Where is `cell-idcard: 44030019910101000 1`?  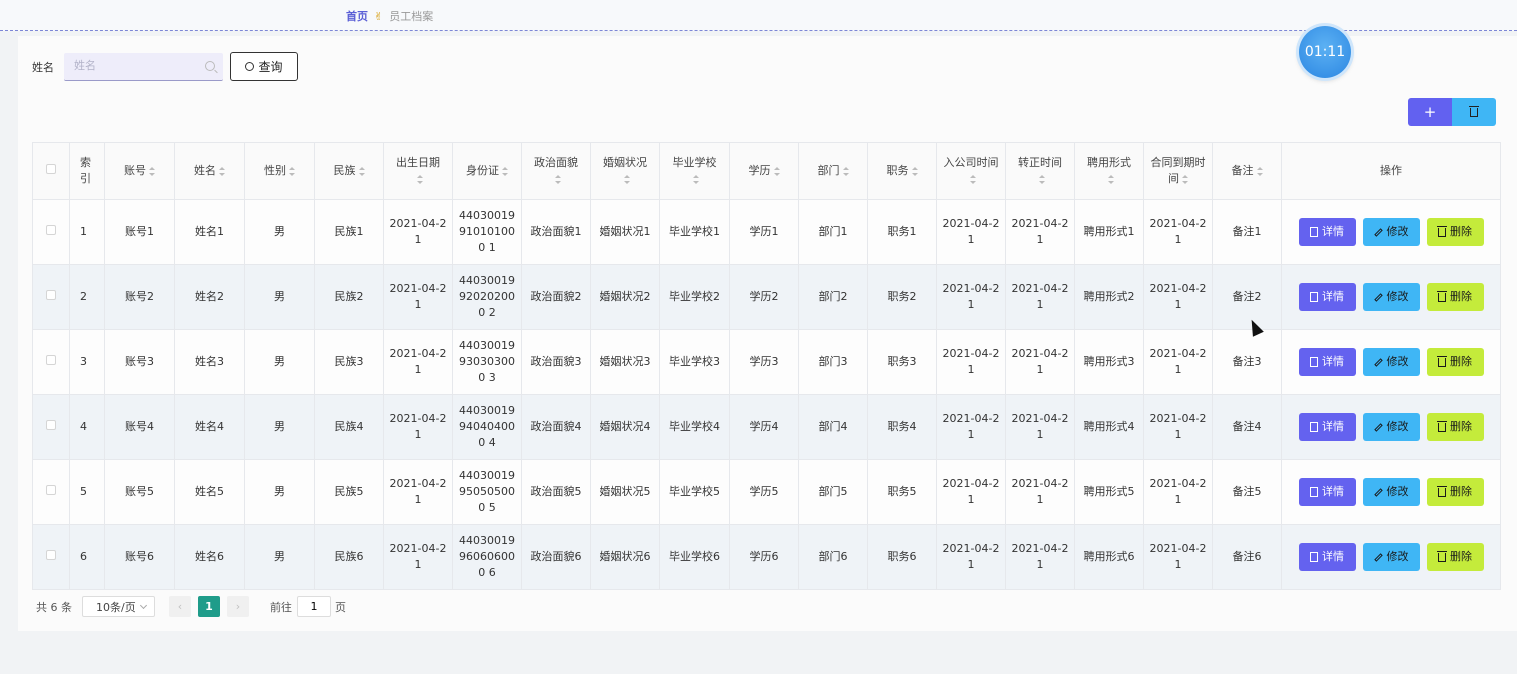
cell-idcard: 44030019910101000 1 is located at coordinates (487, 232).